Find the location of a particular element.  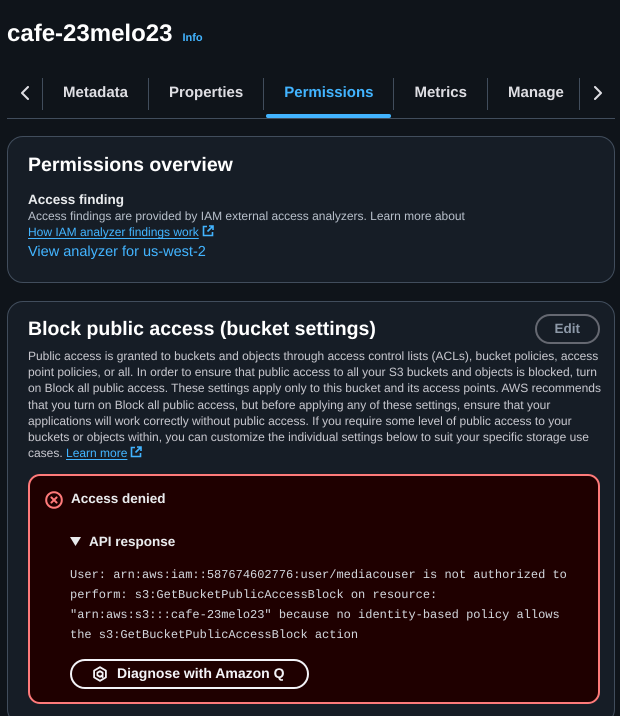

external-link: How IAM analyzer findings work is located at coordinates (121, 232).